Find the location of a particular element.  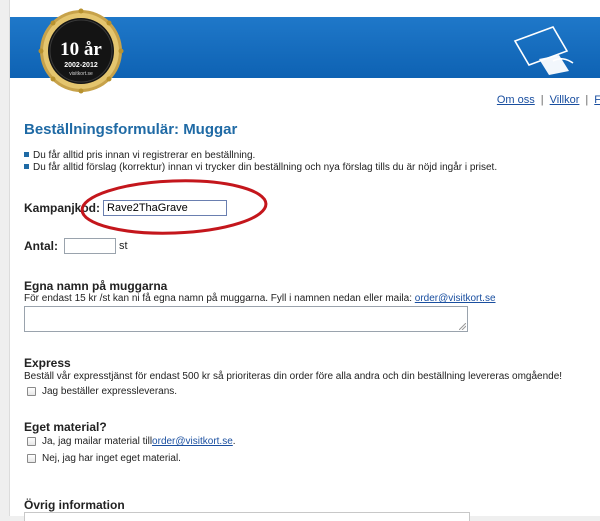

express-checkbox is located at coordinates (31, 391).